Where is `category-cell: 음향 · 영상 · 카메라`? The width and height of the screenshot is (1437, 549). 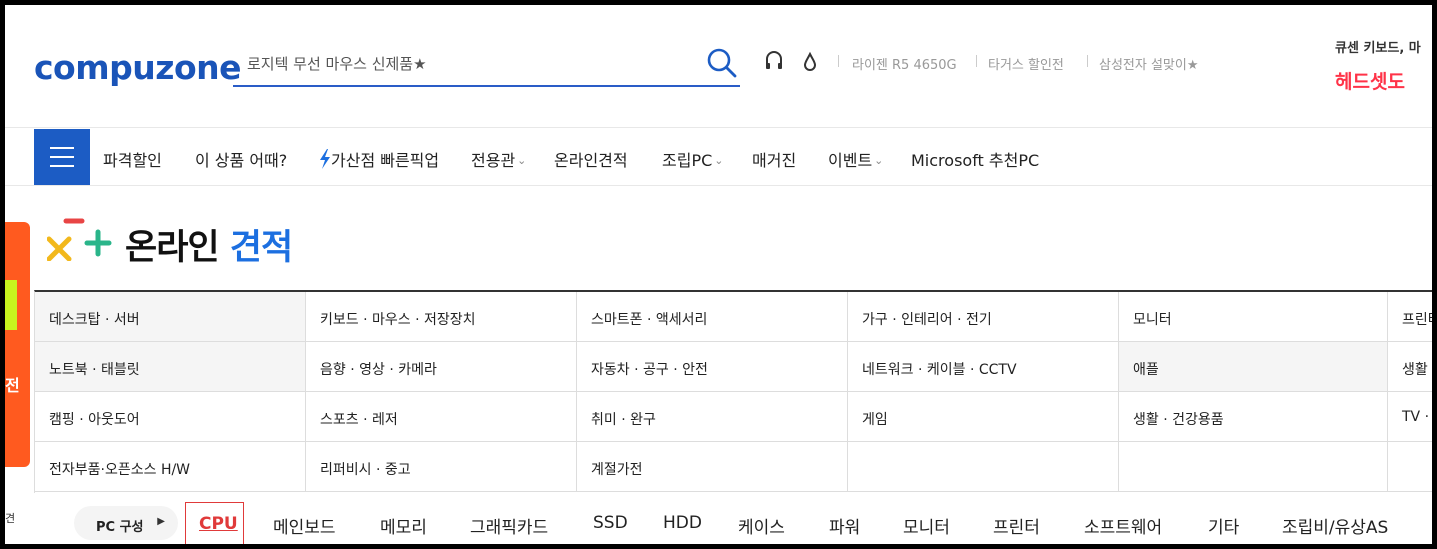
category-cell: 음향 · 영상 · 카메라 is located at coordinates (441, 367).